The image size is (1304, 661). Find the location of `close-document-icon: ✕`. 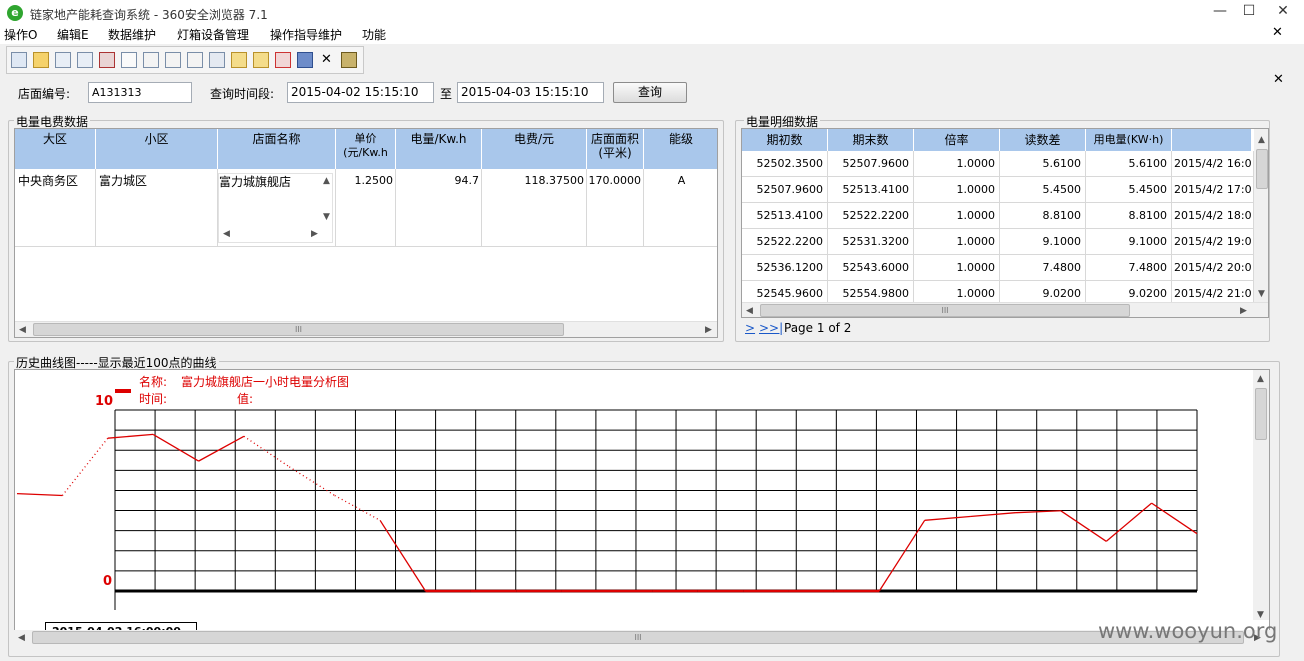

close-document-icon: ✕ is located at coordinates (1277, 32).